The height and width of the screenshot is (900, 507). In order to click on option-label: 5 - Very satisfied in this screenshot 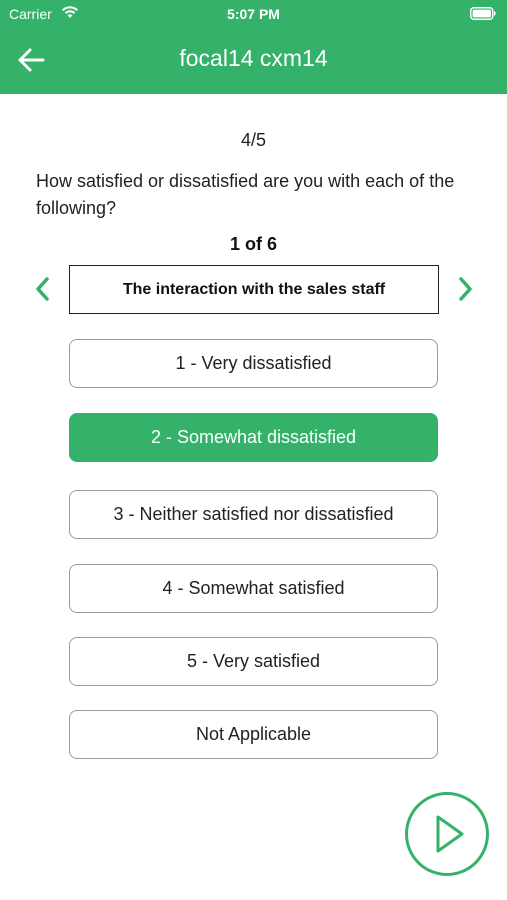, I will do `click(253, 661)`.